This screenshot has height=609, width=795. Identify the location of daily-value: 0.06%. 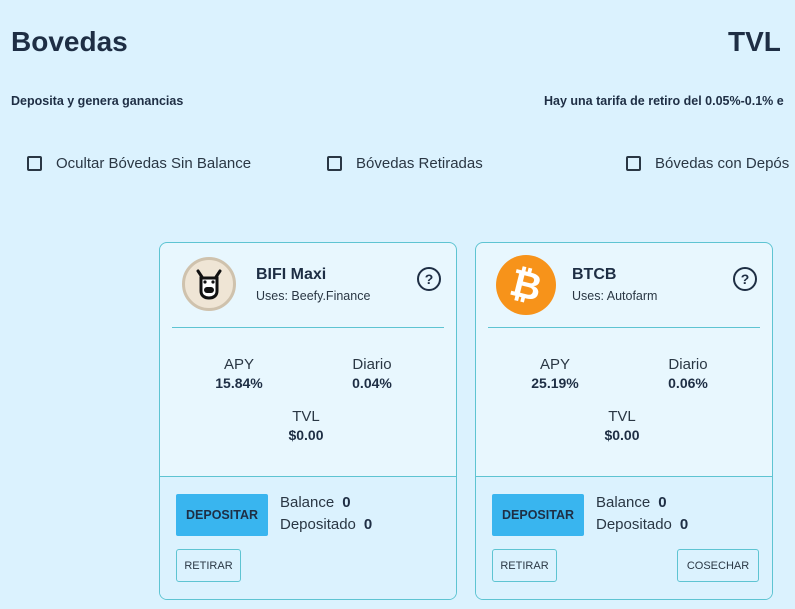
(688, 383).